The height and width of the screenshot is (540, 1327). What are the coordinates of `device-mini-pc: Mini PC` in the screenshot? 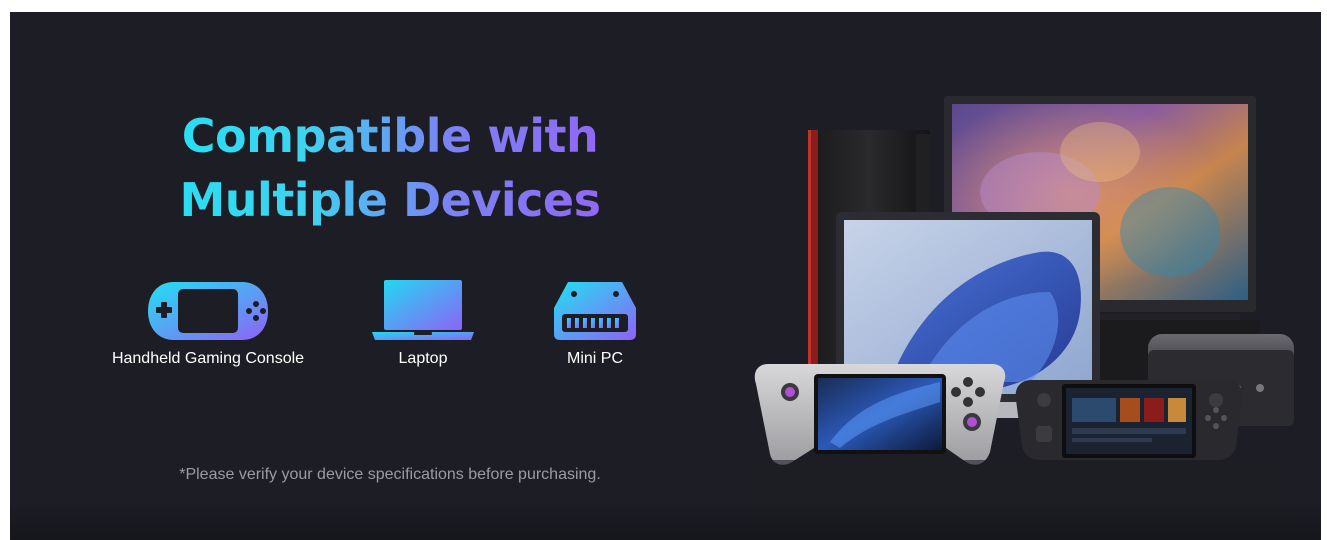 It's located at (595, 324).